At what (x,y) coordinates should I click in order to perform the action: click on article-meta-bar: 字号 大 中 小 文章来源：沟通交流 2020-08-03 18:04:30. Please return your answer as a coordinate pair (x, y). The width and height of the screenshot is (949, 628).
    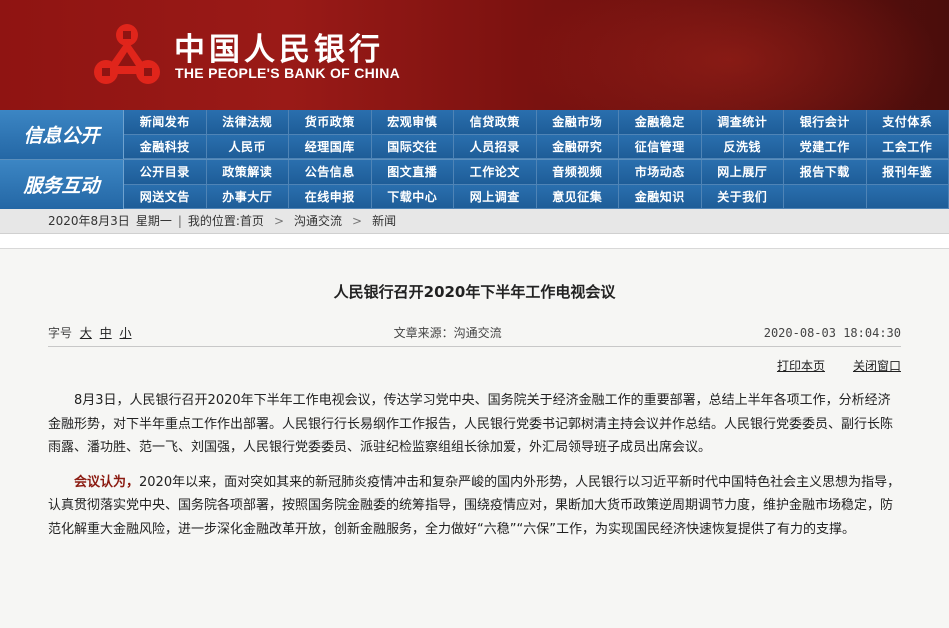
    Looking at the image, I should click on (474, 333).